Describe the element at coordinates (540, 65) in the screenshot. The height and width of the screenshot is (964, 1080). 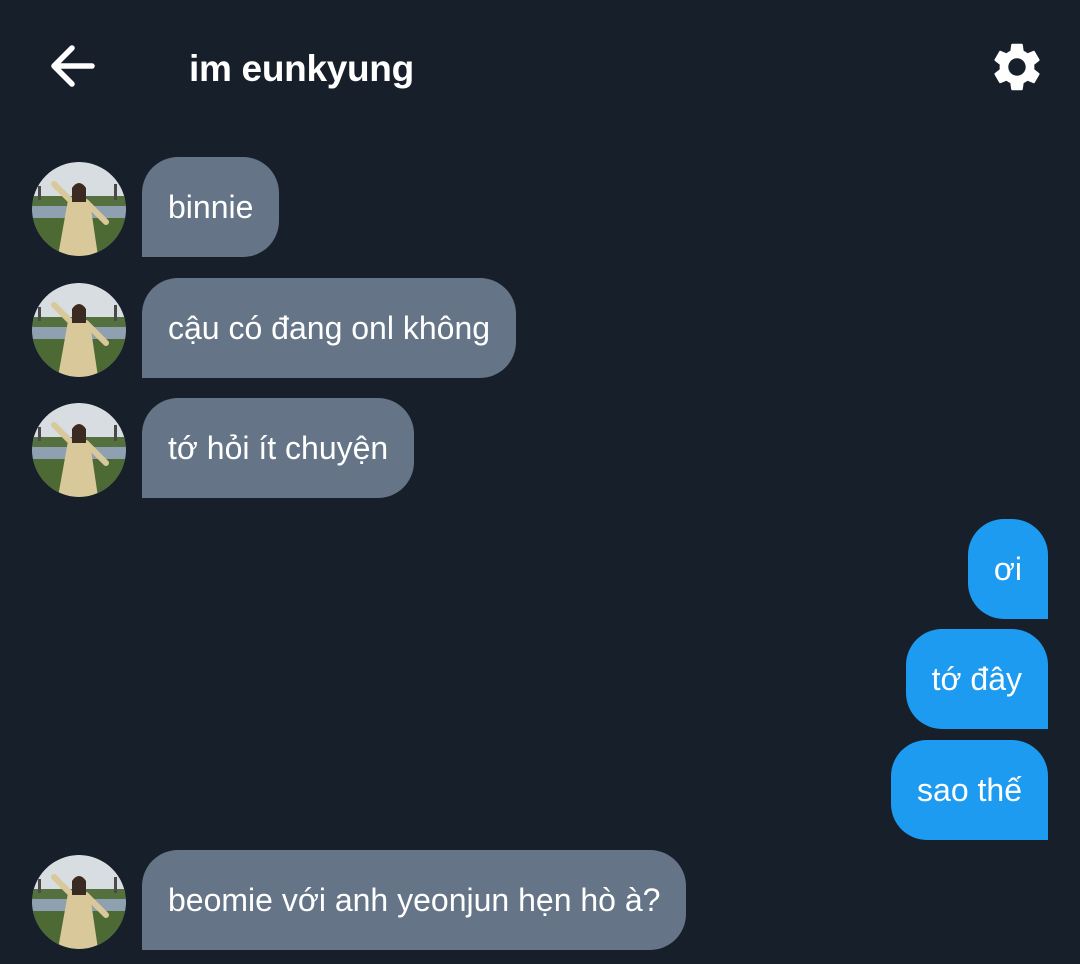
I see `chat-header: im eunkyung` at that location.